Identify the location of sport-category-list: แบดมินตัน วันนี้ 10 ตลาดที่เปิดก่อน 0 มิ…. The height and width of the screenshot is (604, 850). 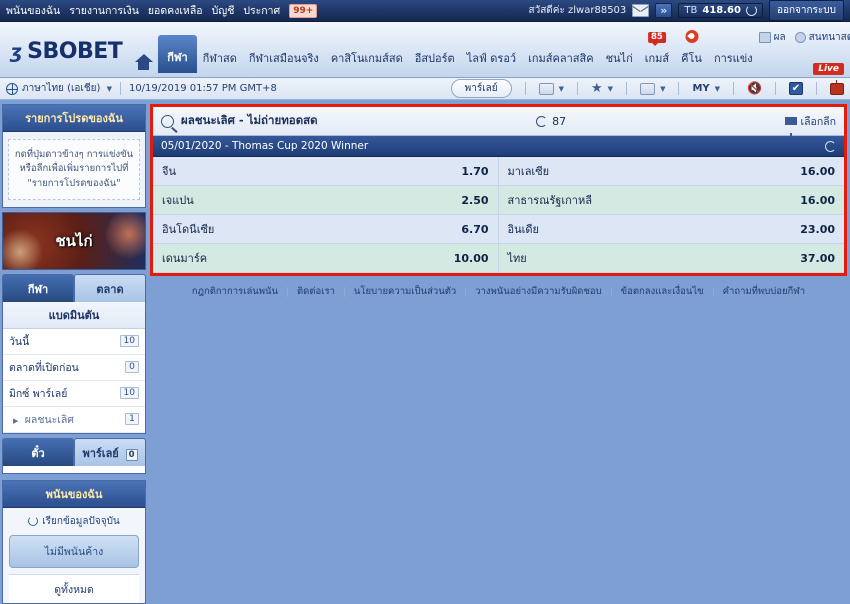
(74, 367).